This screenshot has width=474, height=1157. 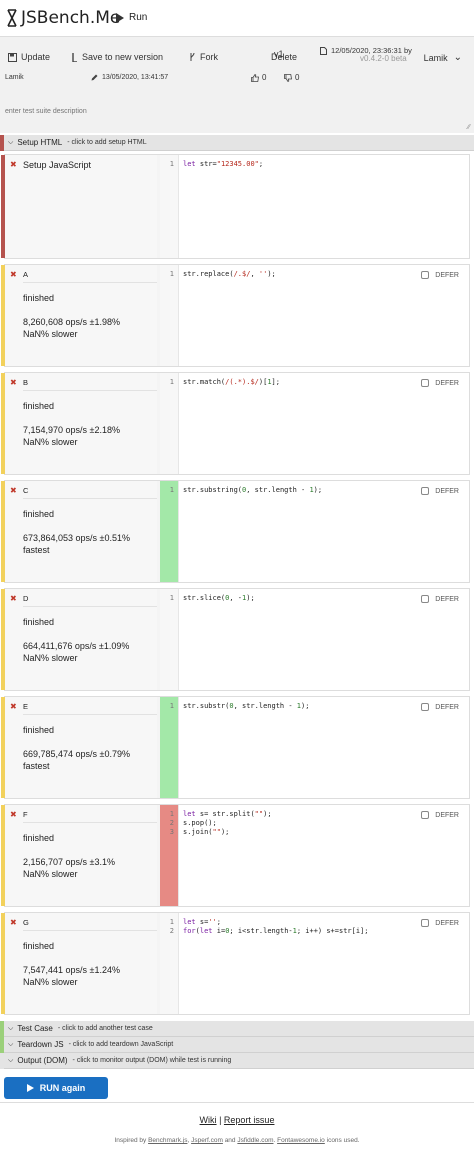 I want to click on play-icon, so click(x=30, y=1088).